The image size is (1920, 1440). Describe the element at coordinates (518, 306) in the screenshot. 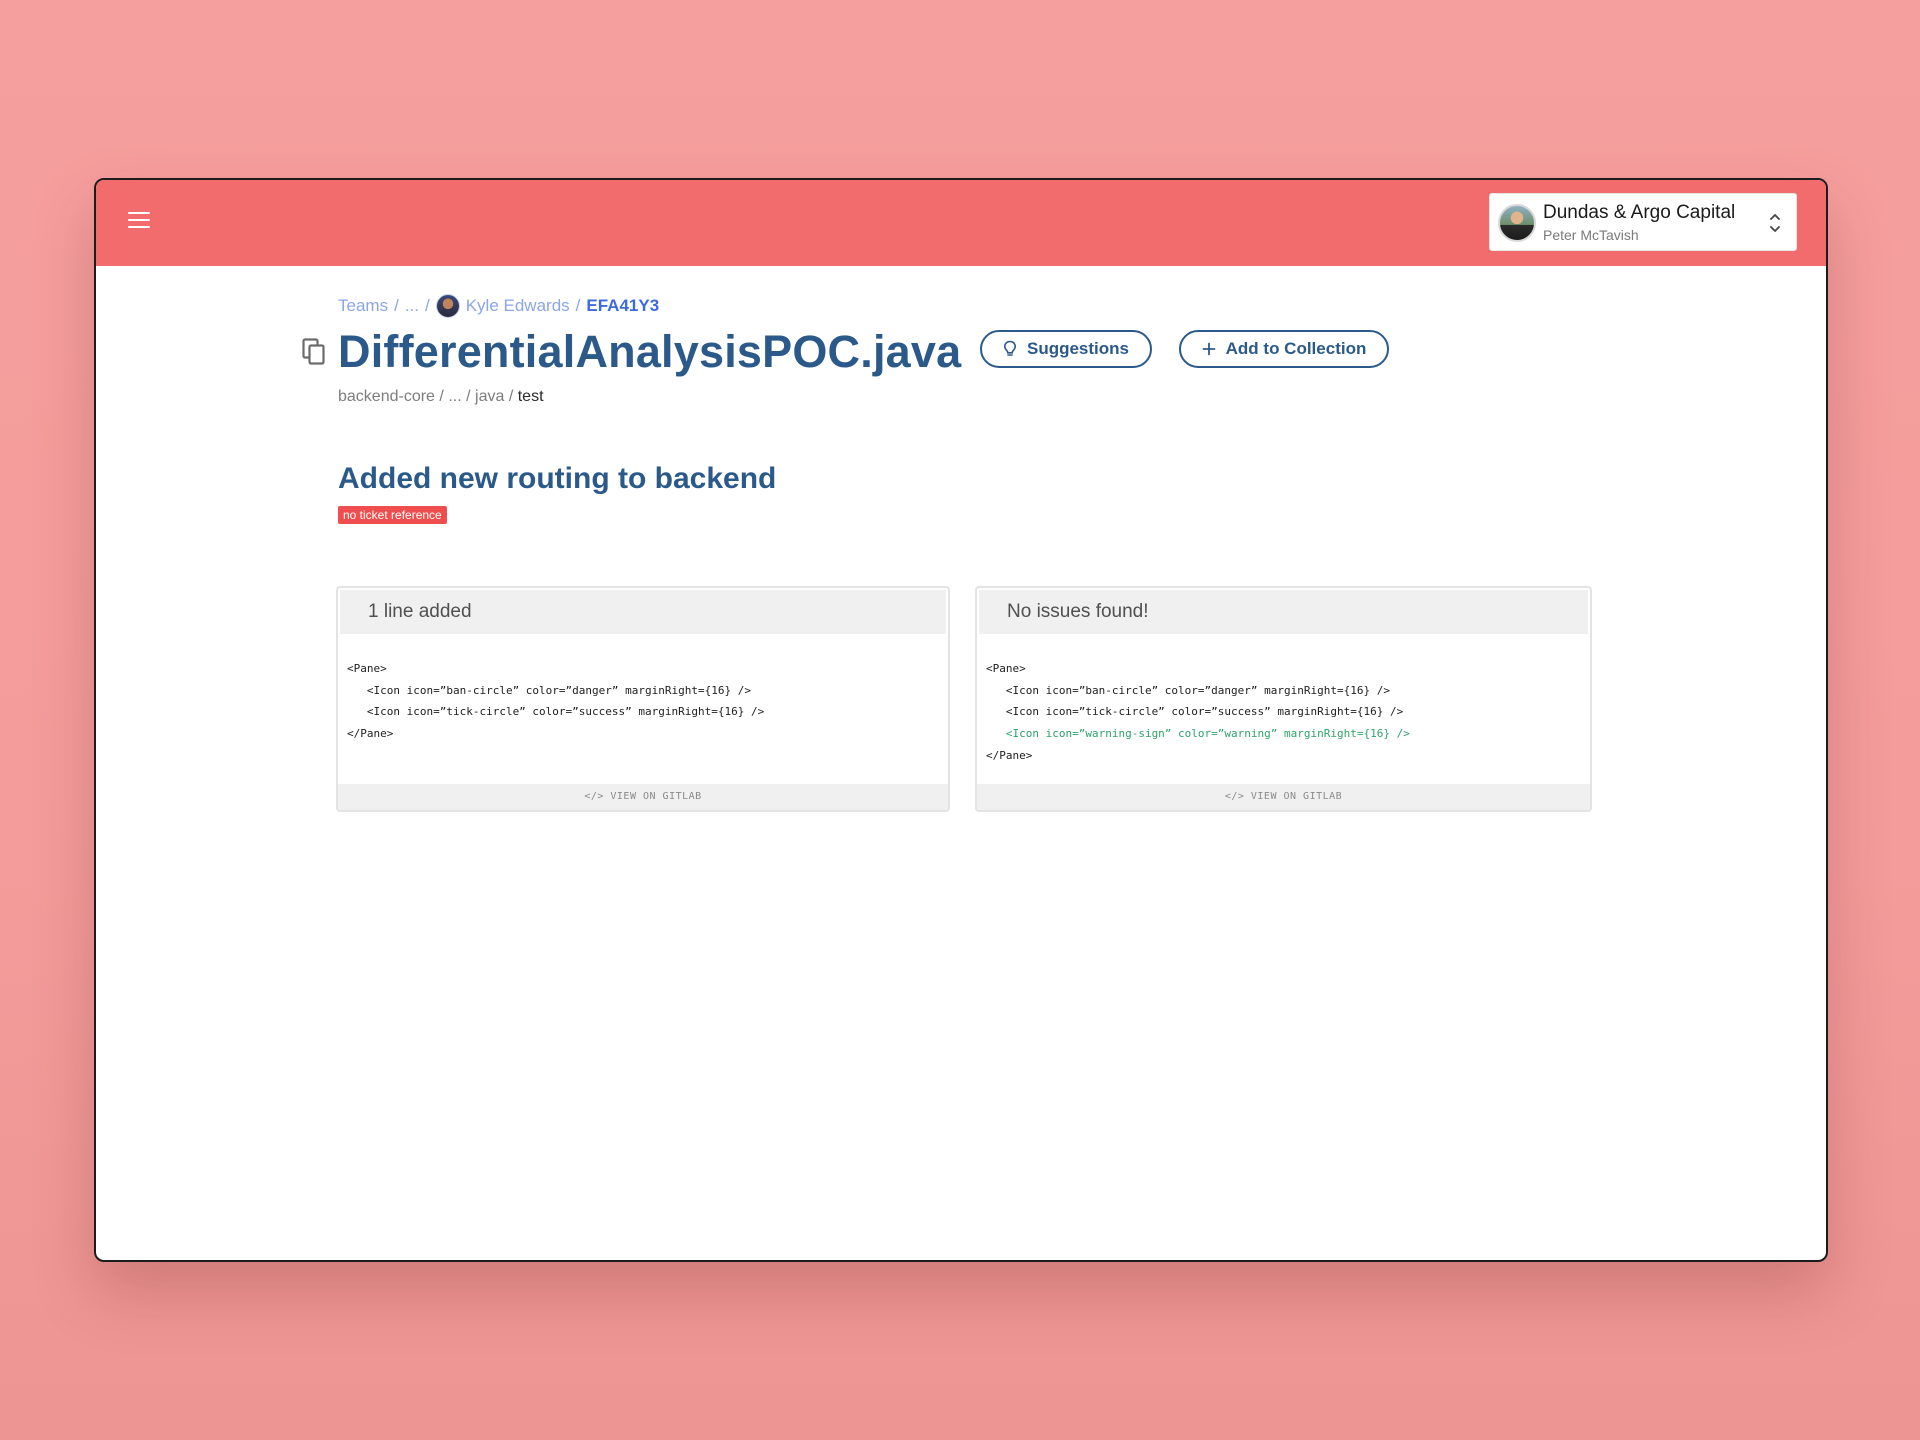

I see `breadcrumb-person: Kyle Edwards` at that location.